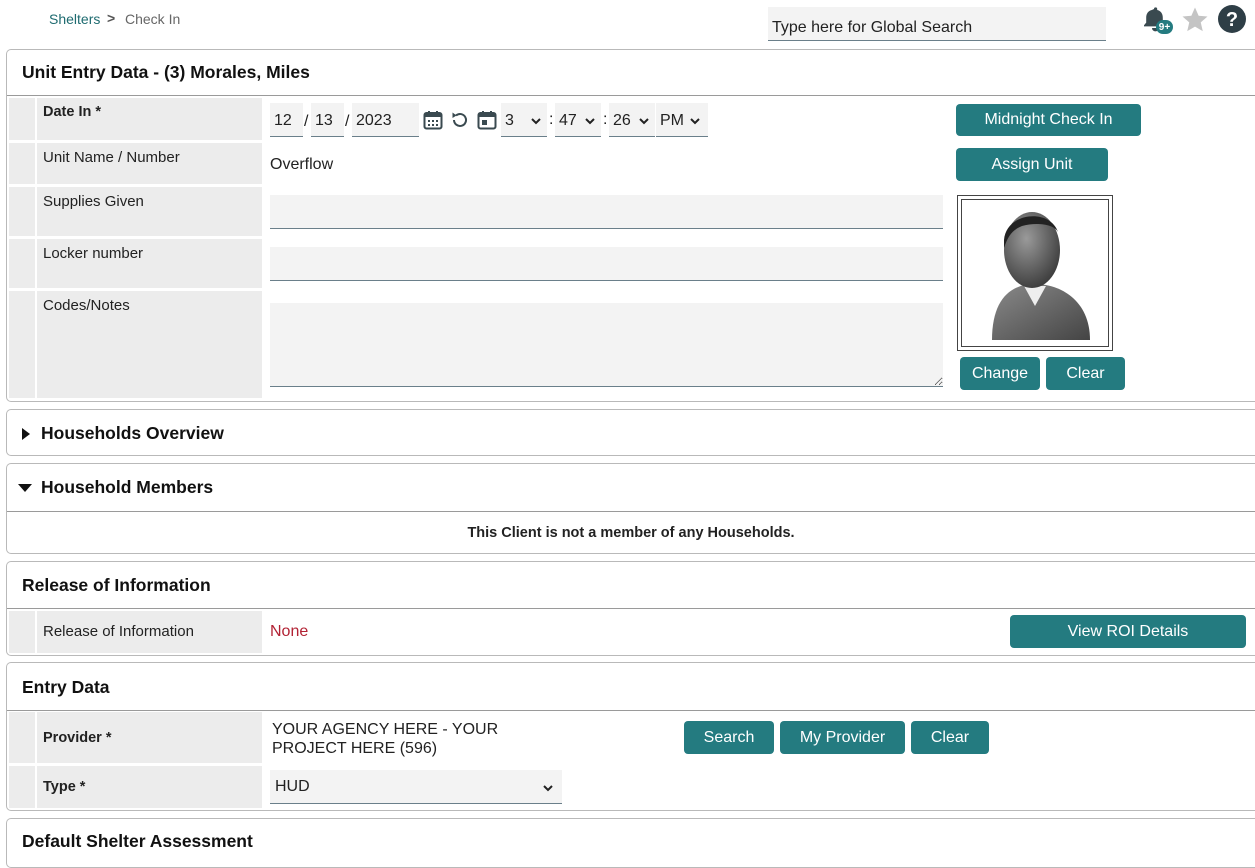 The image size is (1255, 868). I want to click on time-minute-value: 47, so click(568, 120).